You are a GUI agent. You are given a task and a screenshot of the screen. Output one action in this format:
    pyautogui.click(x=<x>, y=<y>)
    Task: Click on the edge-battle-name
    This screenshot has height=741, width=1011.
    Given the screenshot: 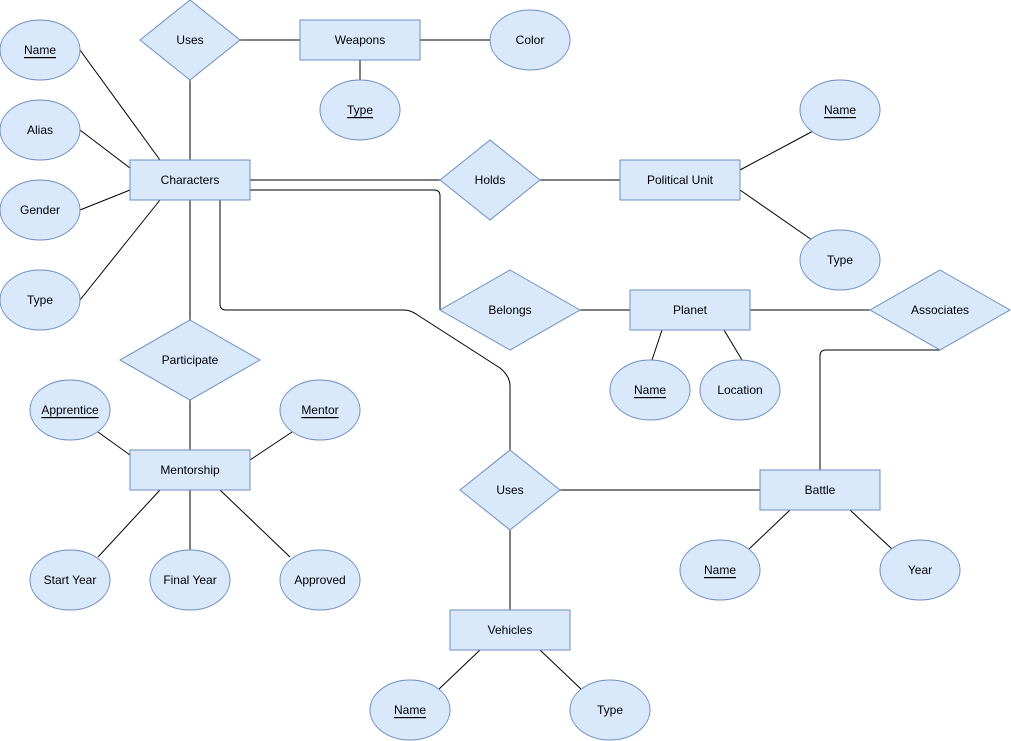 What is the action you would take?
    pyautogui.click(x=769, y=530)
    